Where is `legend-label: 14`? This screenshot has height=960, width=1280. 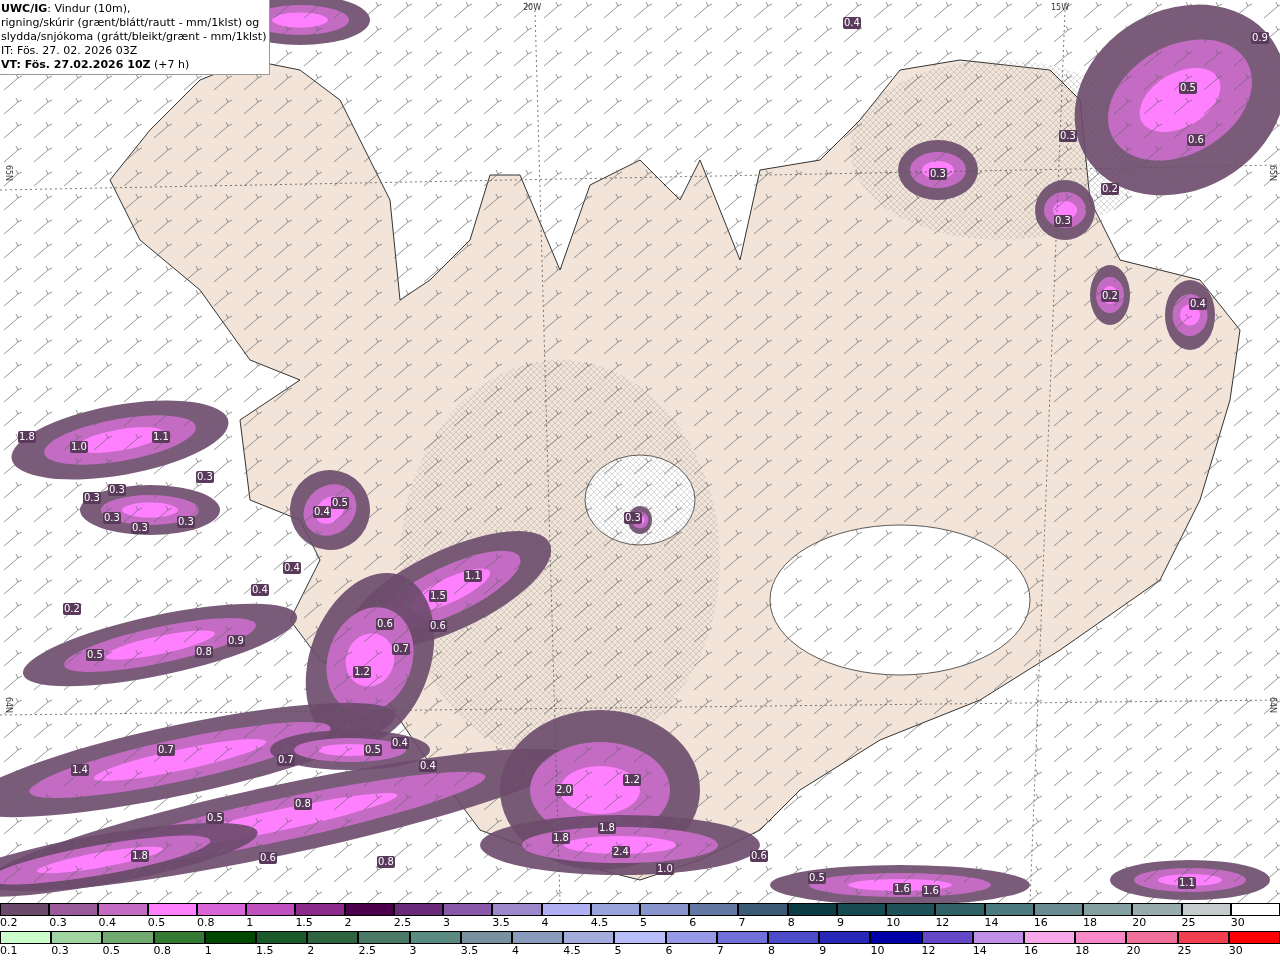
legend-label: 14 is located at coordinates (980, 951).